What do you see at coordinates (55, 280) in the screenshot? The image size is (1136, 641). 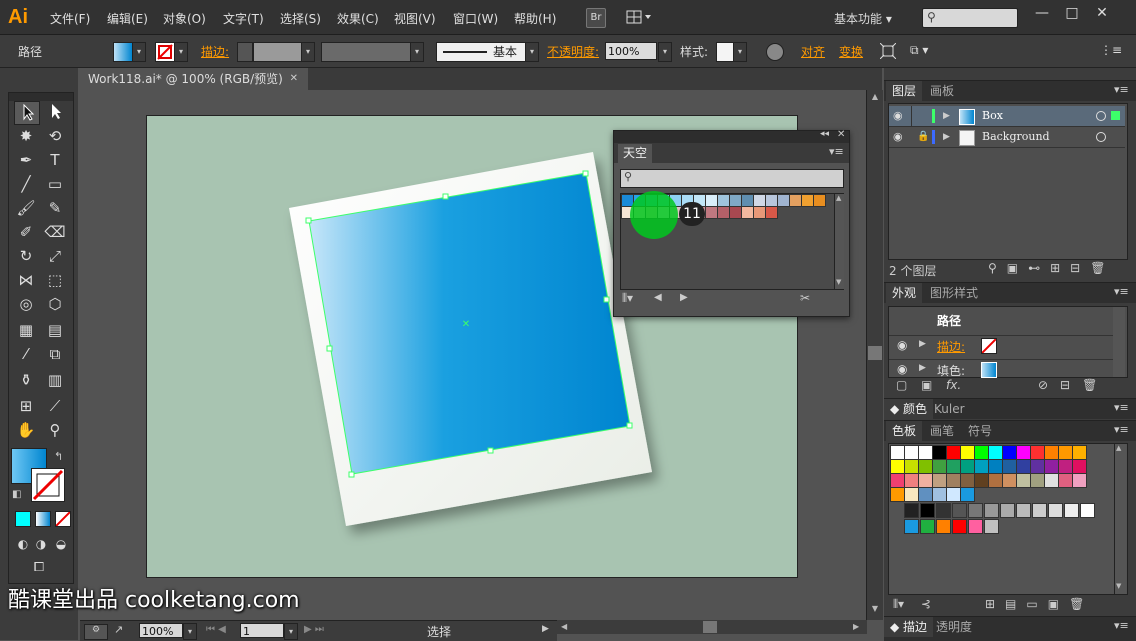 I see `free-transform-tool-icon: ⬚` at bounding box center [55, 280].